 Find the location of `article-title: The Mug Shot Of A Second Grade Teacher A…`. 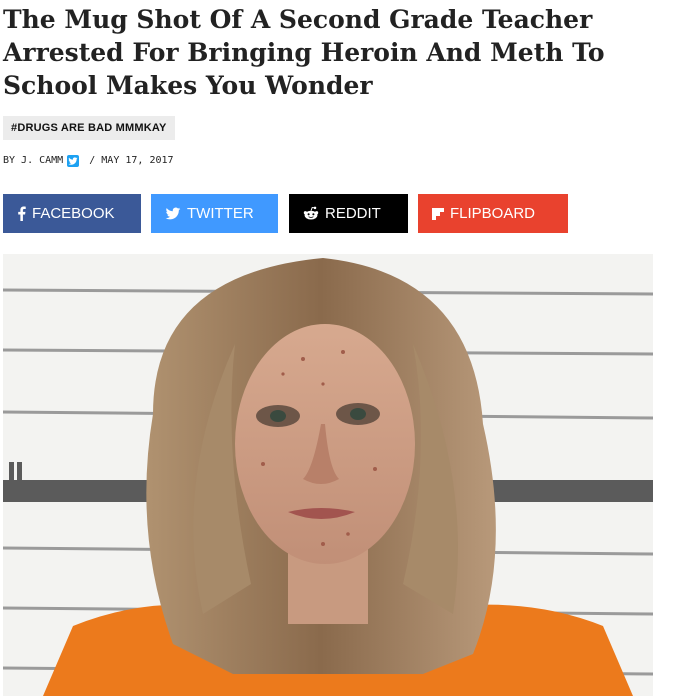

article-title: The Mug Shot Of A Second Grade Teacher A… is located at coordinates (304, 52).